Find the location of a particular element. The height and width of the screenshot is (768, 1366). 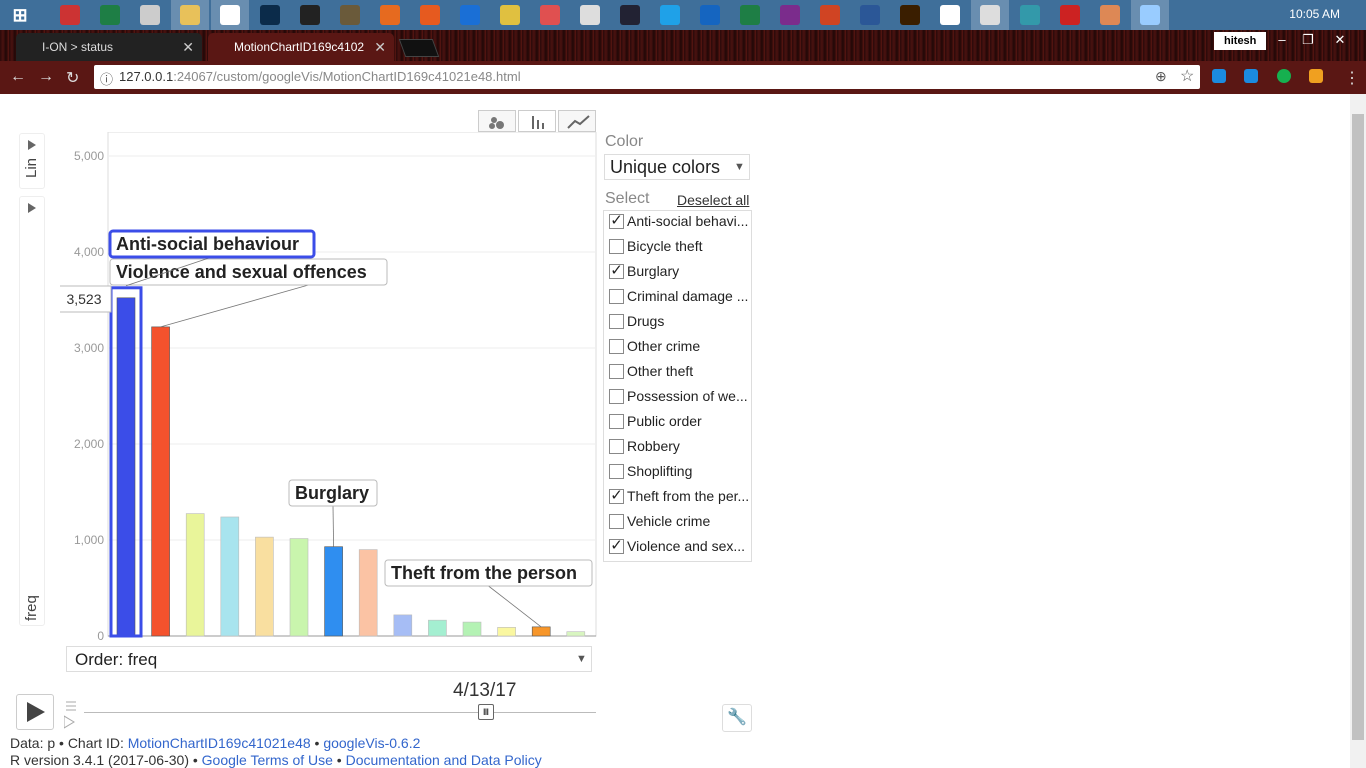

select-item: Vehicle crime is located at coordinates (678, 523).